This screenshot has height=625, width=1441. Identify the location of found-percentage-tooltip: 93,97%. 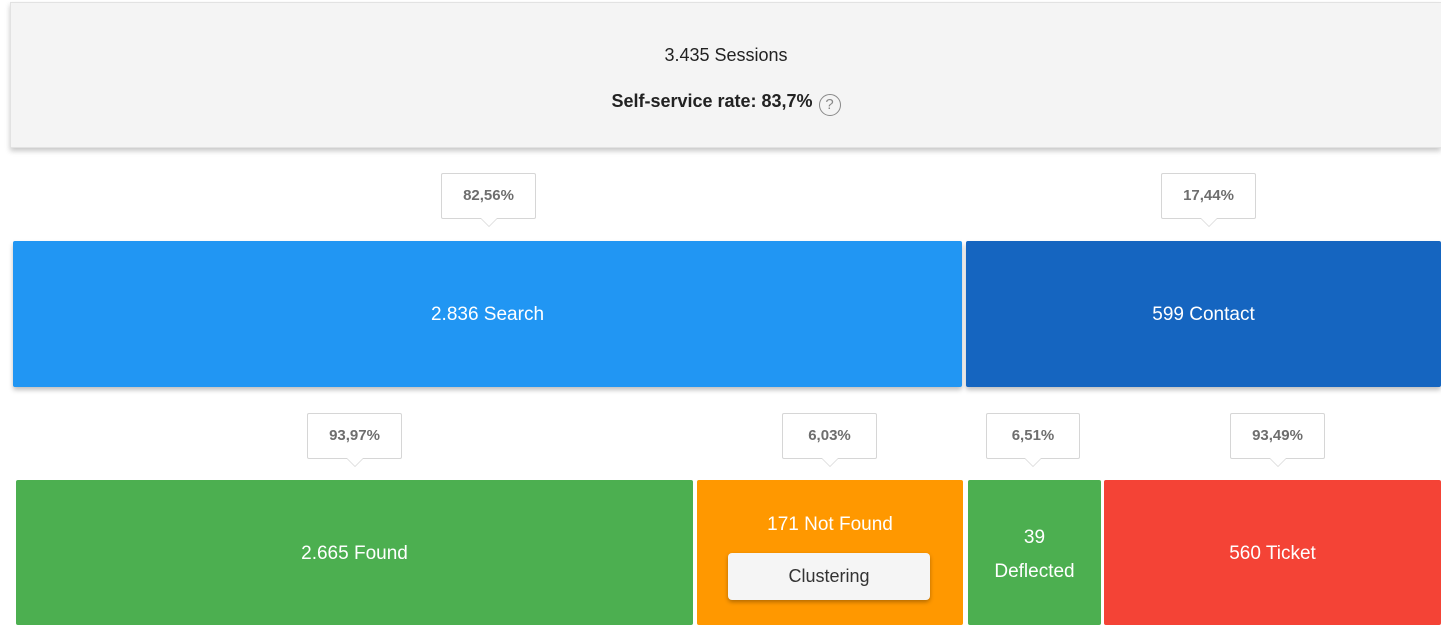
(354, 440).